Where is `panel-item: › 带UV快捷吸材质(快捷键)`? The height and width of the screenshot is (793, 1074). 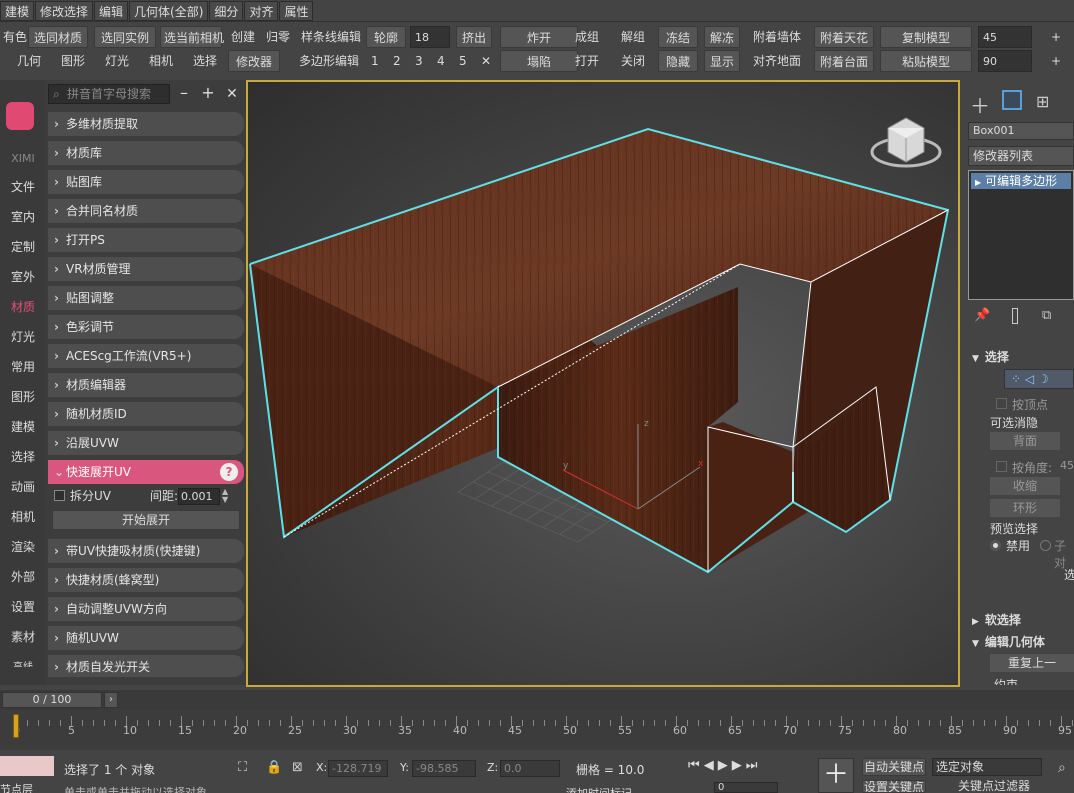
panel-item: › 带UV快捷吸材质(快捷键) is located at coordinates (146, 551).